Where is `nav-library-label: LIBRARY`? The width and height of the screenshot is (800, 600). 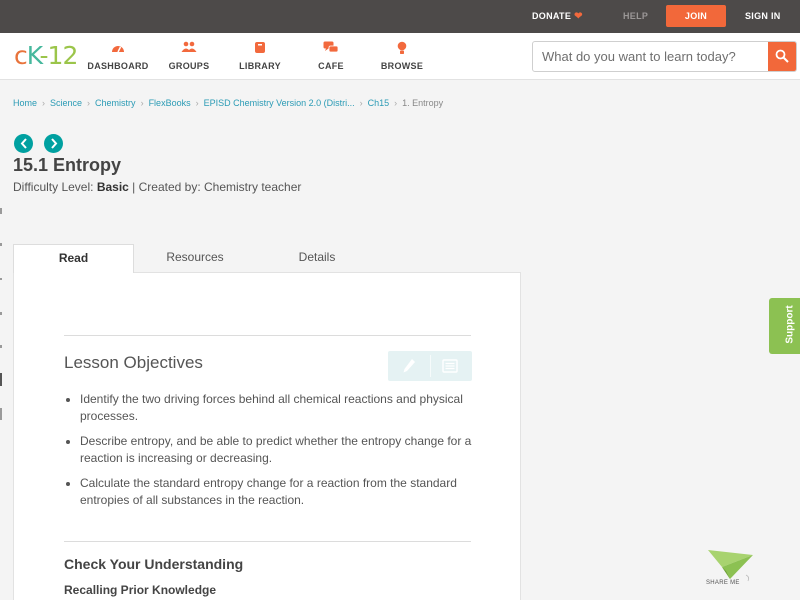 nav-library-label: LIBRARY is located at coordinates (260, 66).